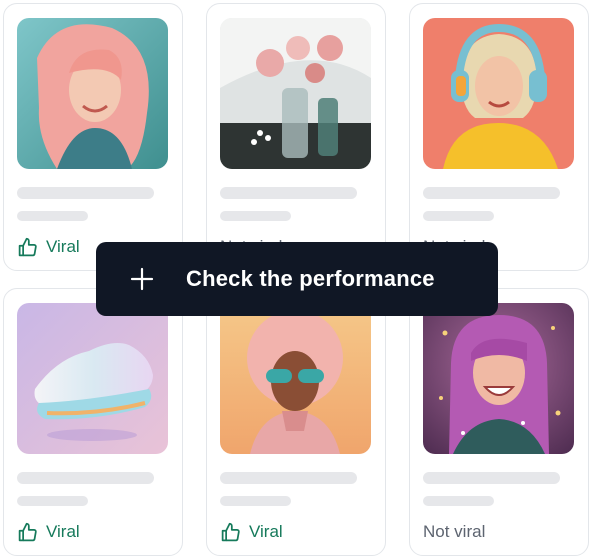  I want to click on check-performance-button: Check the performance, so click(297, 279).